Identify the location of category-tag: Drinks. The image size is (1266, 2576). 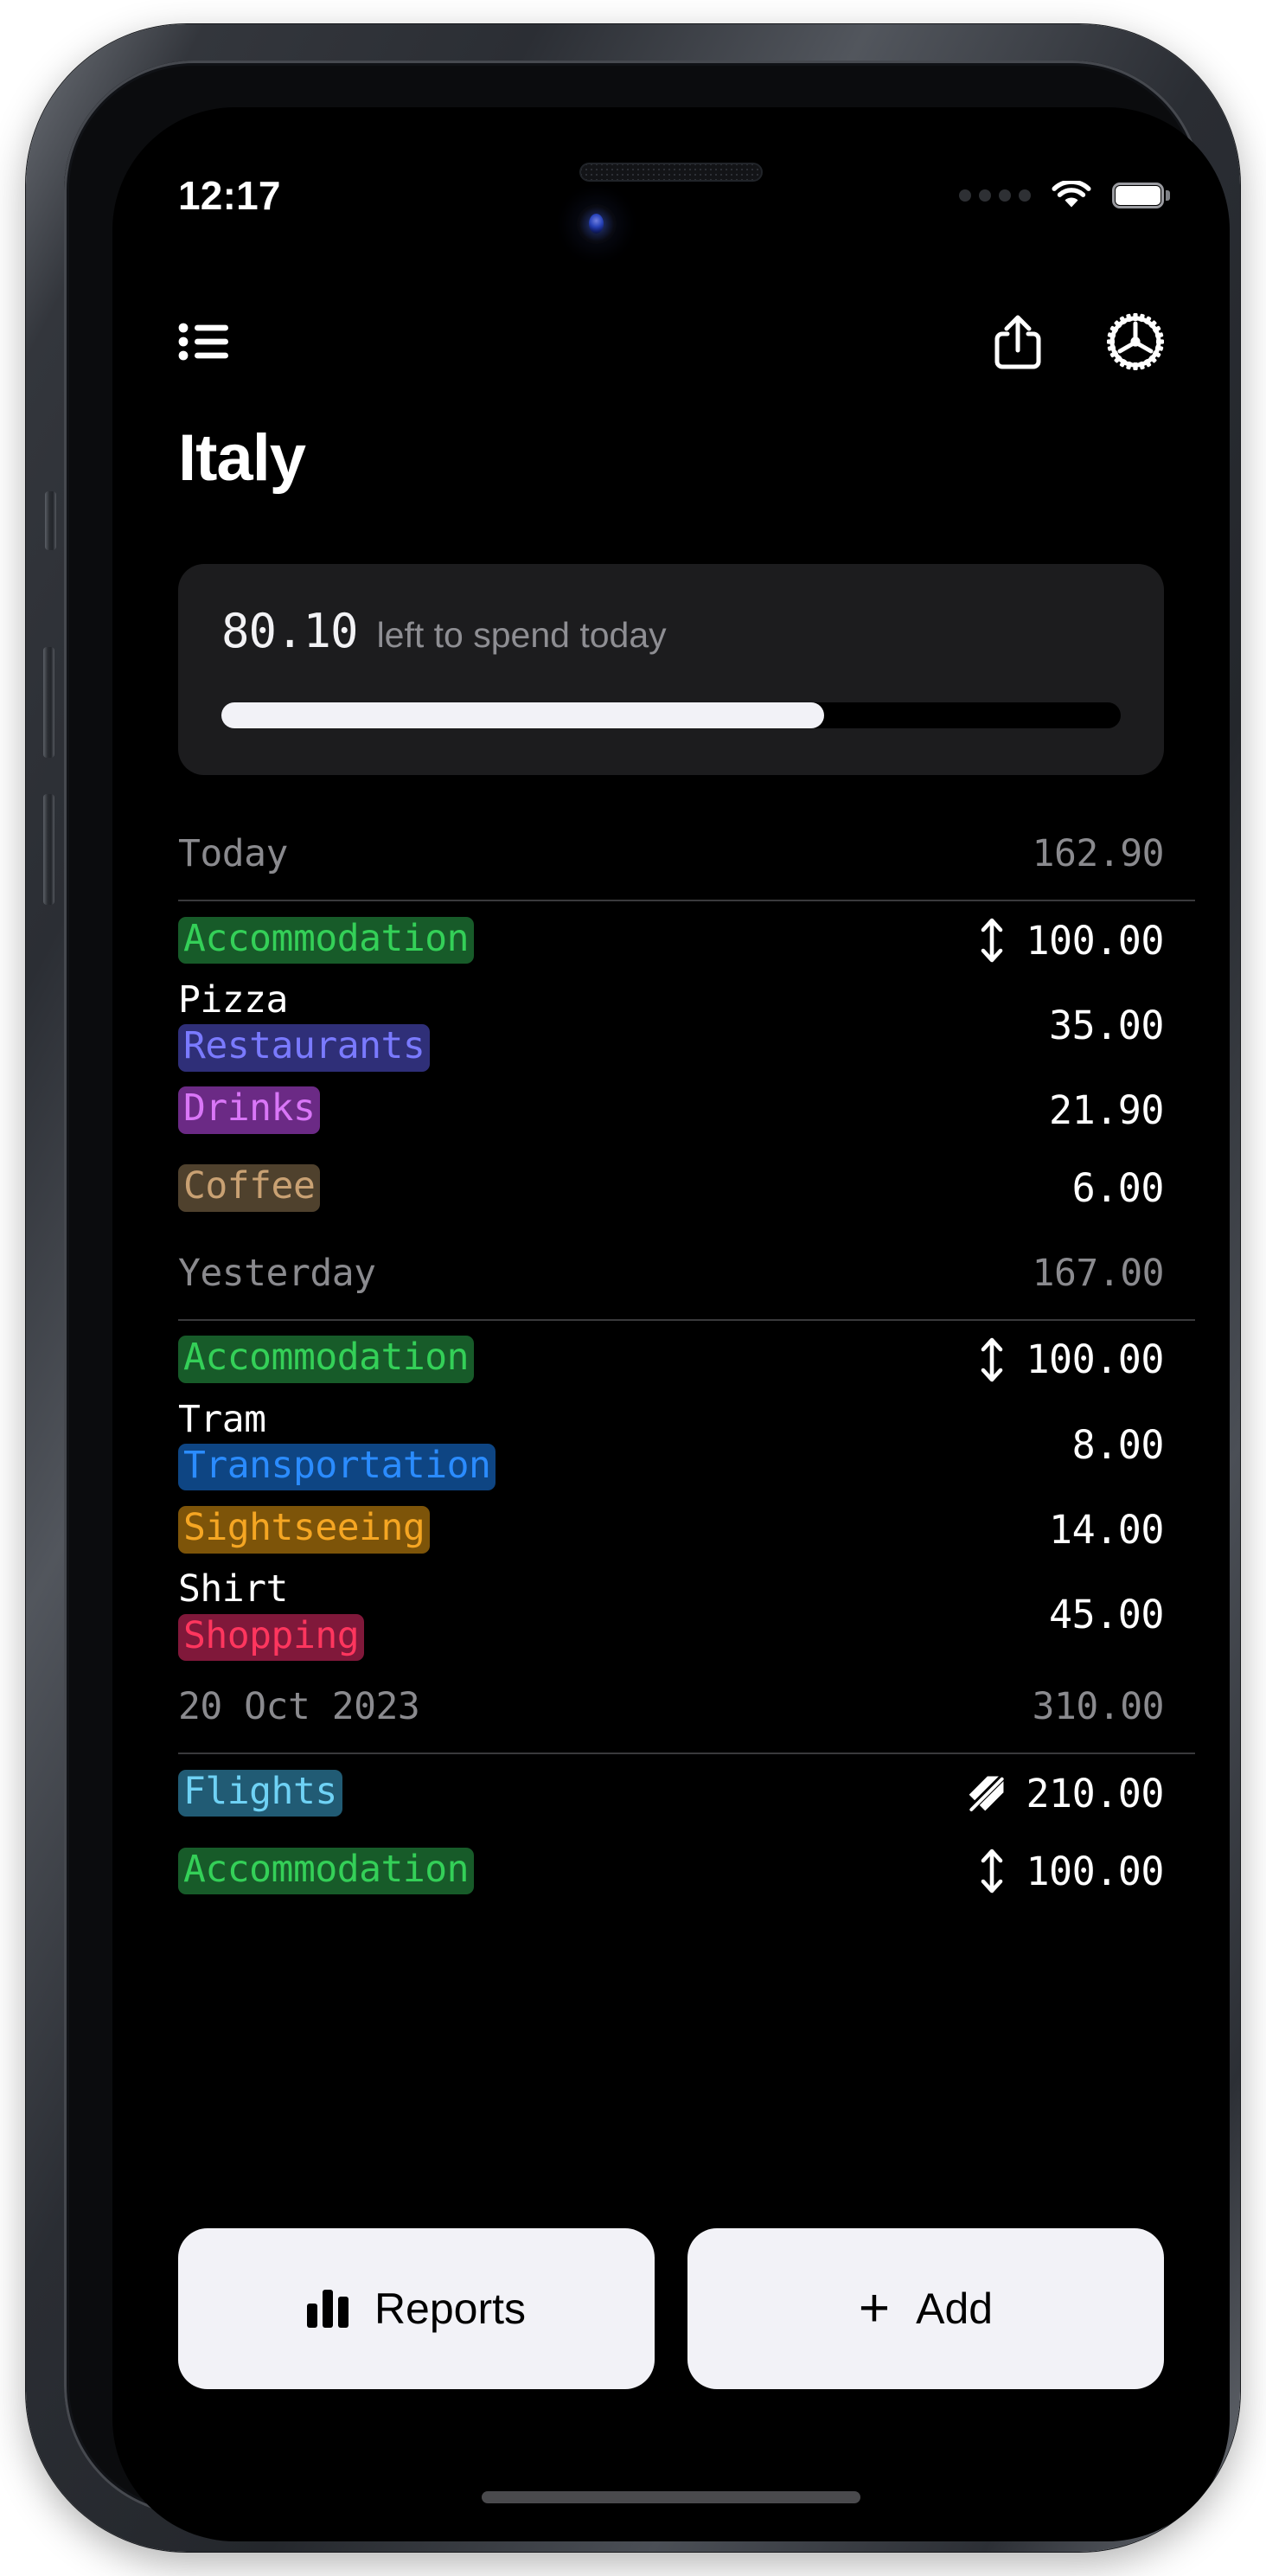
(249, 1110).